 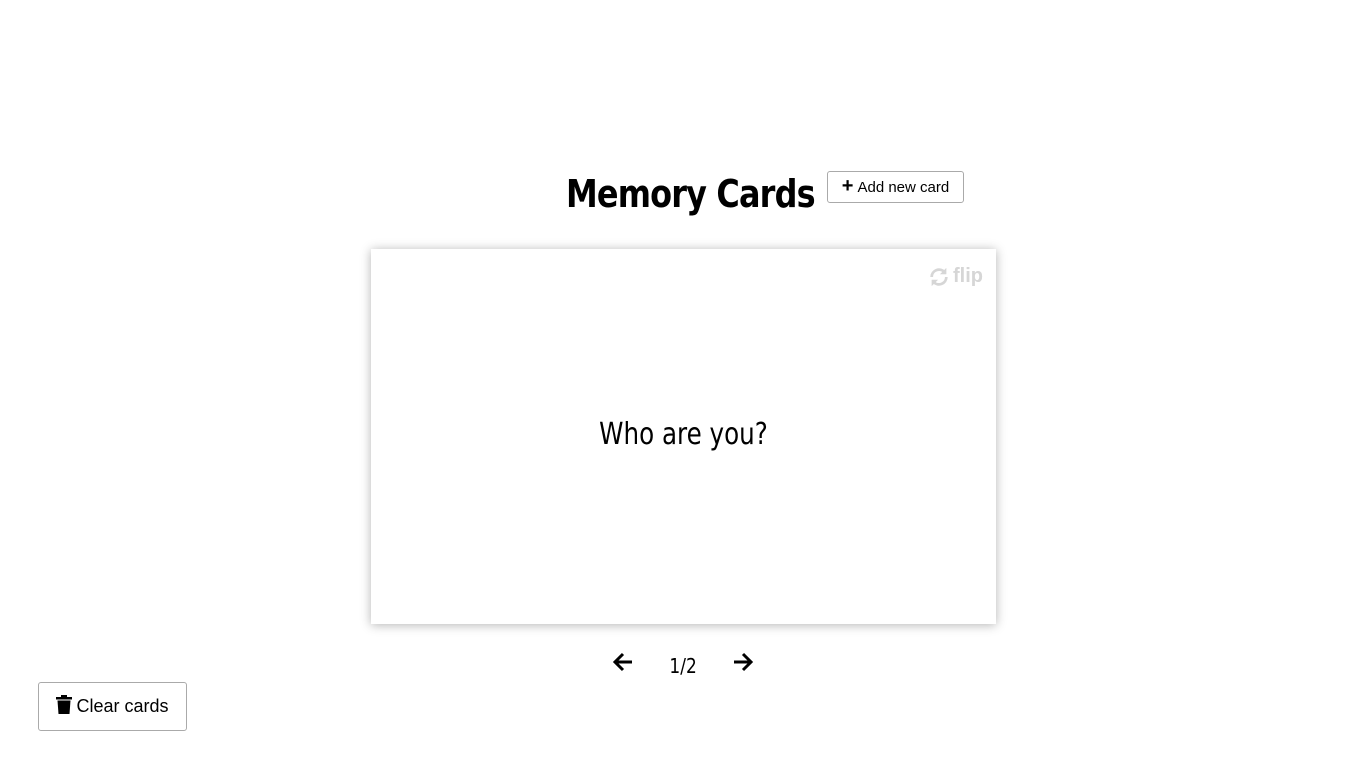 I want to click on arrow-right-icon, so click(x=743, y=664).